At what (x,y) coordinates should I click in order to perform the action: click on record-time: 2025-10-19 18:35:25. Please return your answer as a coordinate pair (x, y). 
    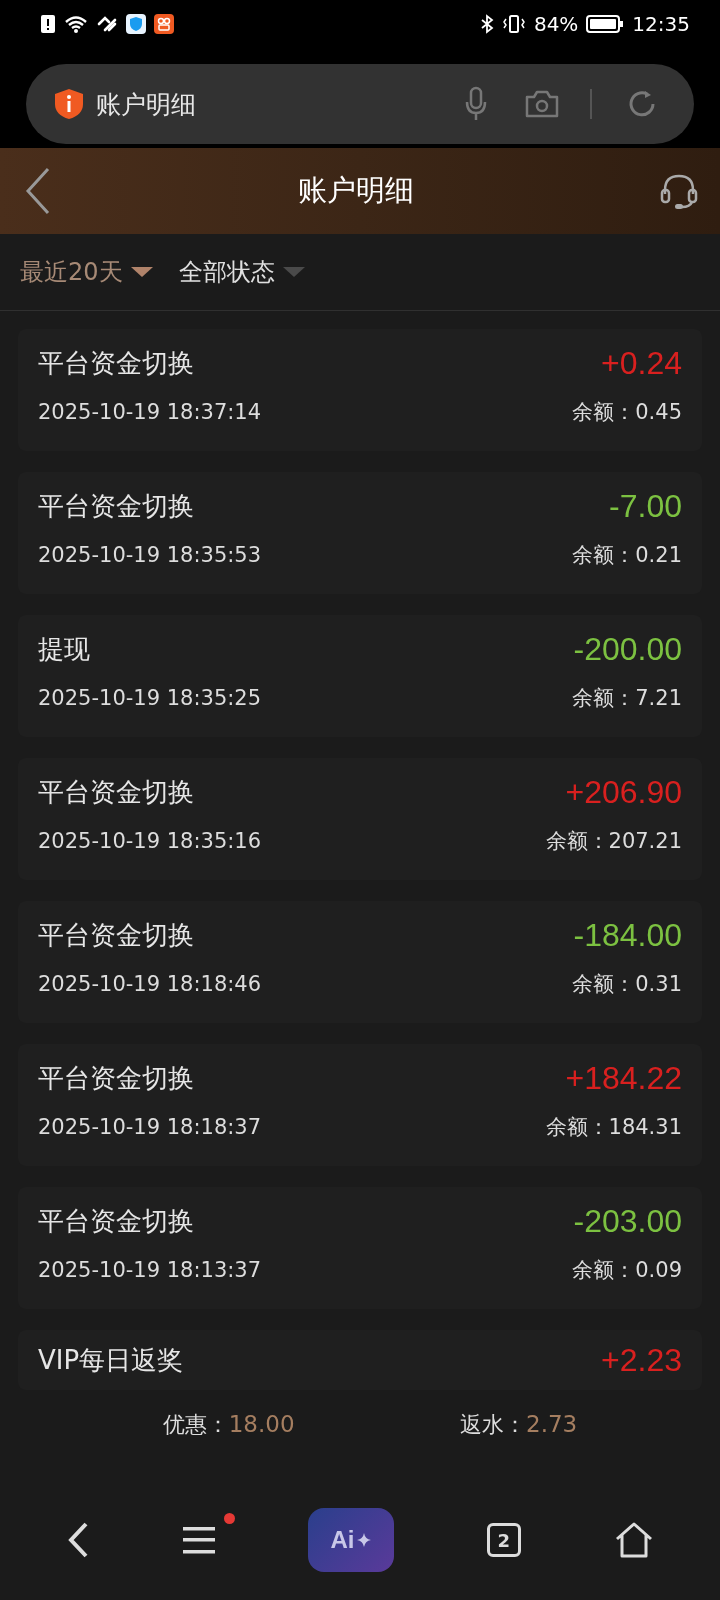
    Looking at the image, I should click on (150, 698).